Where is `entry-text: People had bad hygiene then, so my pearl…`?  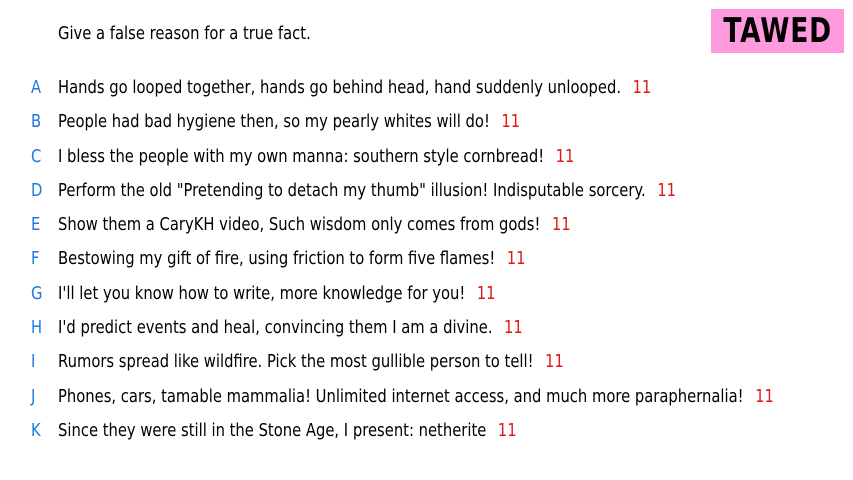 entry-text: People had bad hygiene then, so my pearl… is located at coordinates (274, 122).